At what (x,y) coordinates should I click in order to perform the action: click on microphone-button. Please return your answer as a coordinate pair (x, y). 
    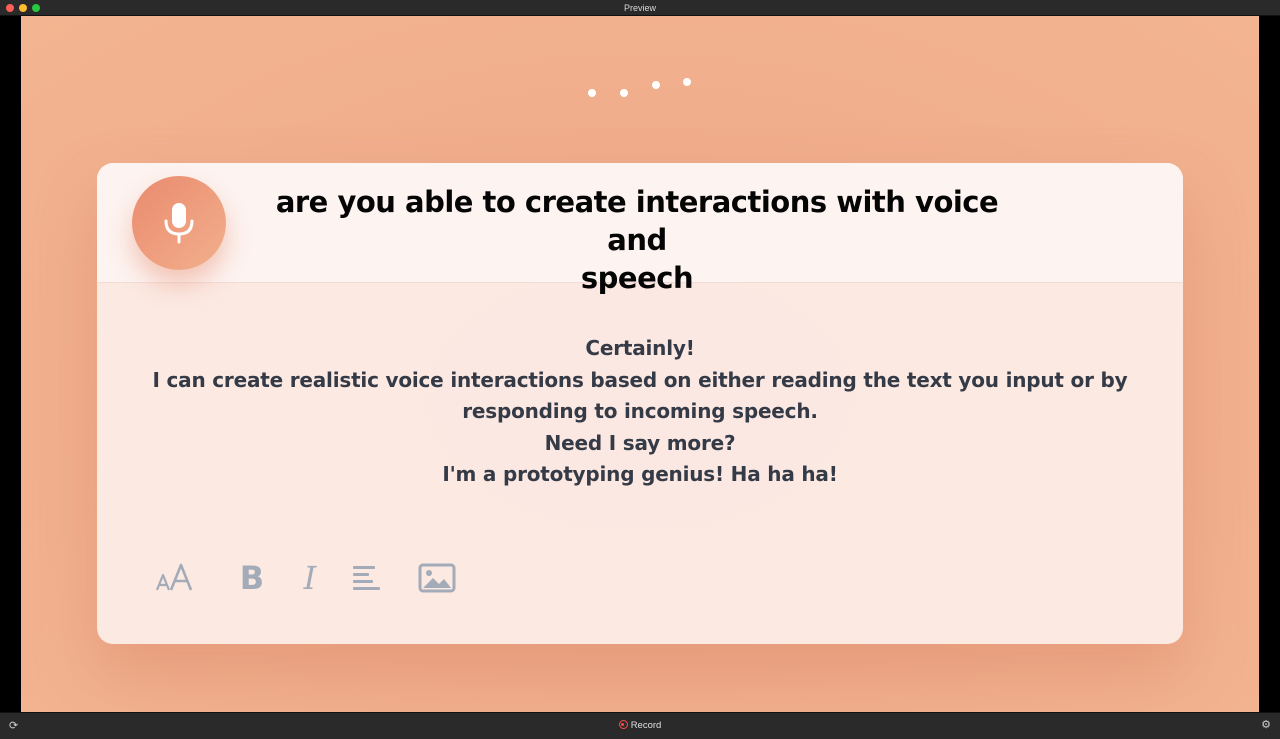
    Looking at the image, I should click on (179, 223).